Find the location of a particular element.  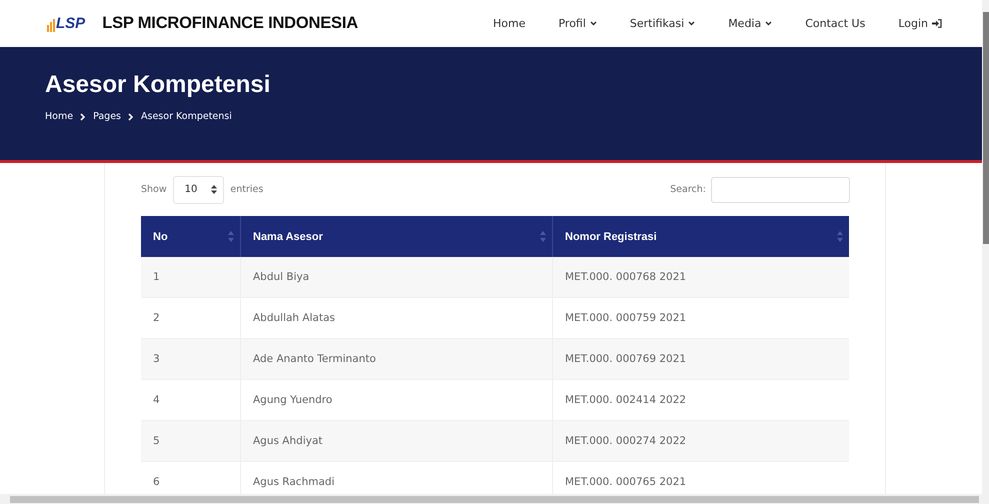

site-title: LSP MICROFINANCE INDONESIA is located at coordinates (230, 23).